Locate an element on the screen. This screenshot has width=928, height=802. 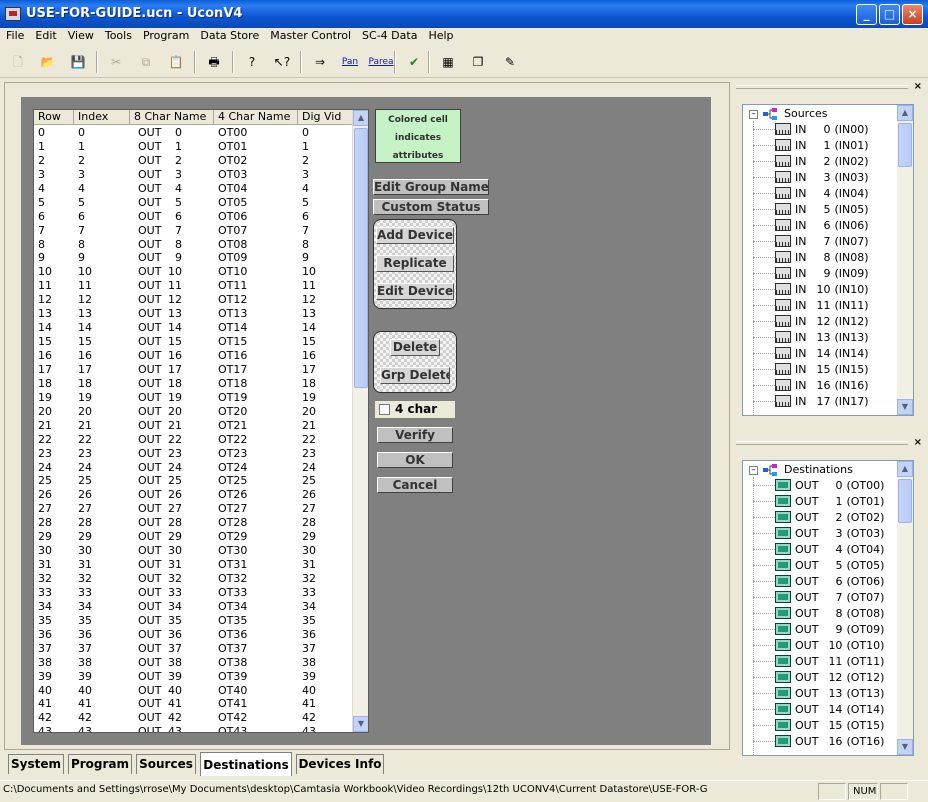
cell-dig-vid: 7 is located at coordinates (326, 231).